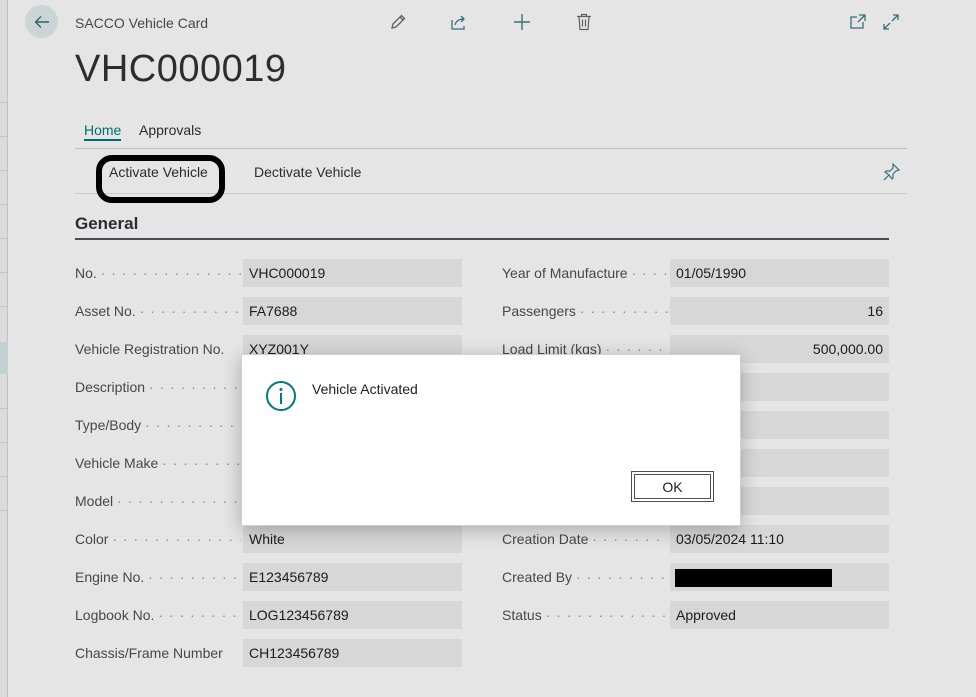 The image size is (976, 697). What do you see at coordinates (672, 486) in the screenshot?
I see `ok-button: OK` at bounding box center [672, 486].